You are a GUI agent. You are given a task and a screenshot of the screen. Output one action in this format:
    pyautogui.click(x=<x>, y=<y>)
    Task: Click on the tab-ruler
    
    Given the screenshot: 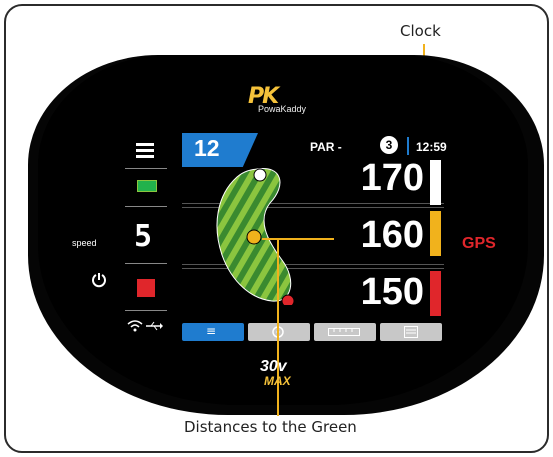 What is the action you would take?
    pyautogui.click(x=345, y=332)
    